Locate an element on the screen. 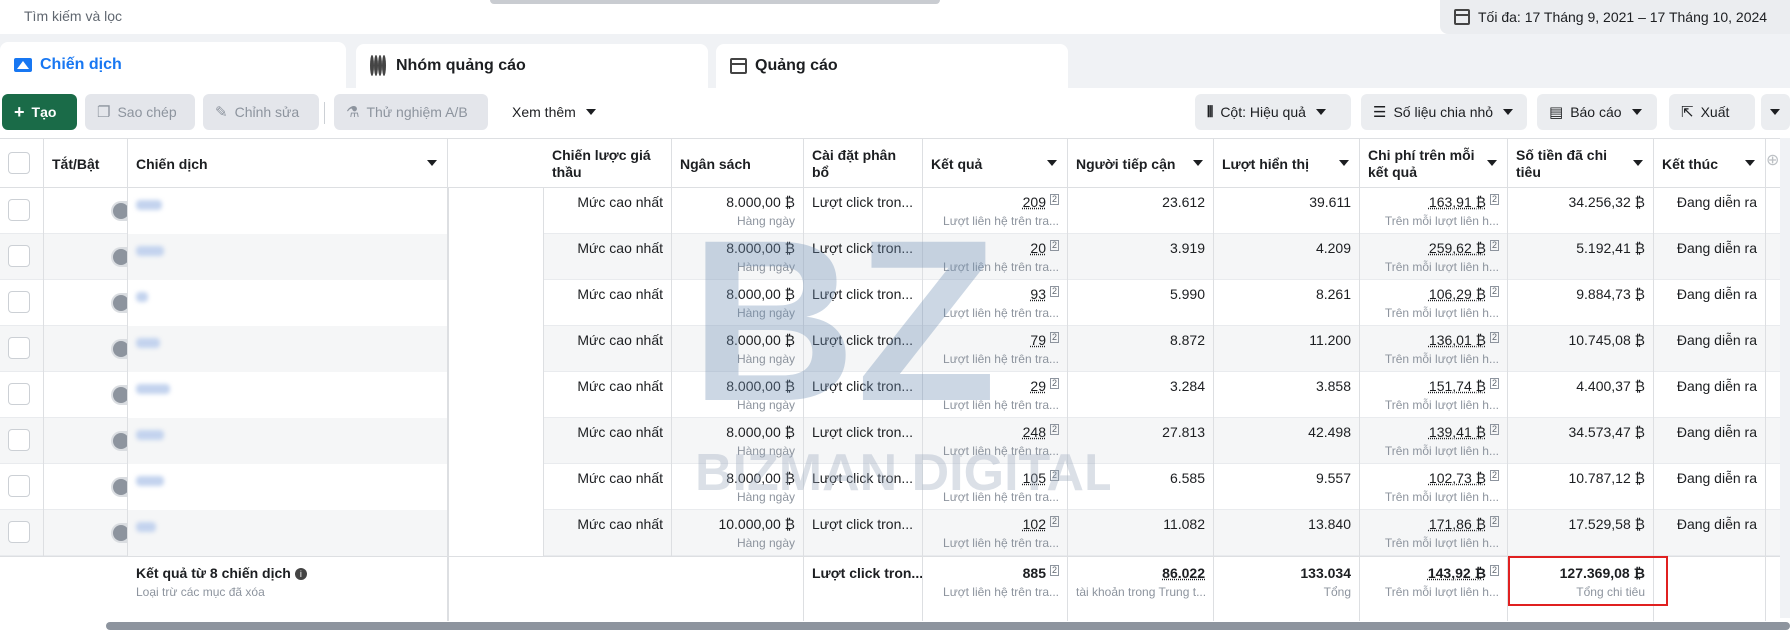 This screenshot has width=1790, height=630. header-results: Kết quả is located at coordinates (995, 164).